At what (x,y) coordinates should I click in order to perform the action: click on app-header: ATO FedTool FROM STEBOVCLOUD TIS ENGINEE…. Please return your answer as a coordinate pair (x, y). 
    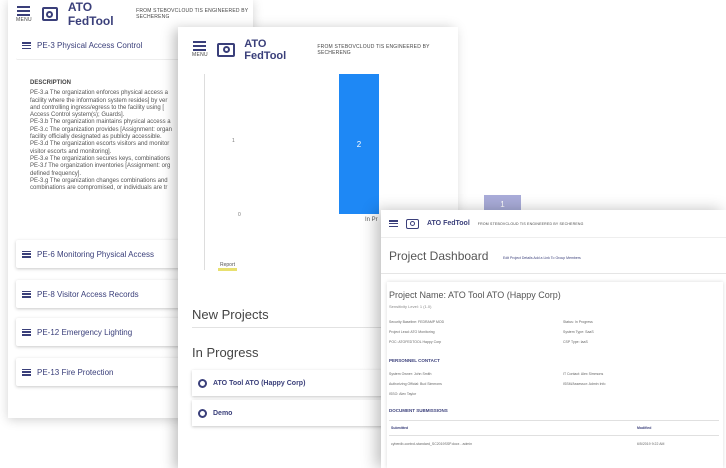
    Looking at the image, I should click on (553, 224).